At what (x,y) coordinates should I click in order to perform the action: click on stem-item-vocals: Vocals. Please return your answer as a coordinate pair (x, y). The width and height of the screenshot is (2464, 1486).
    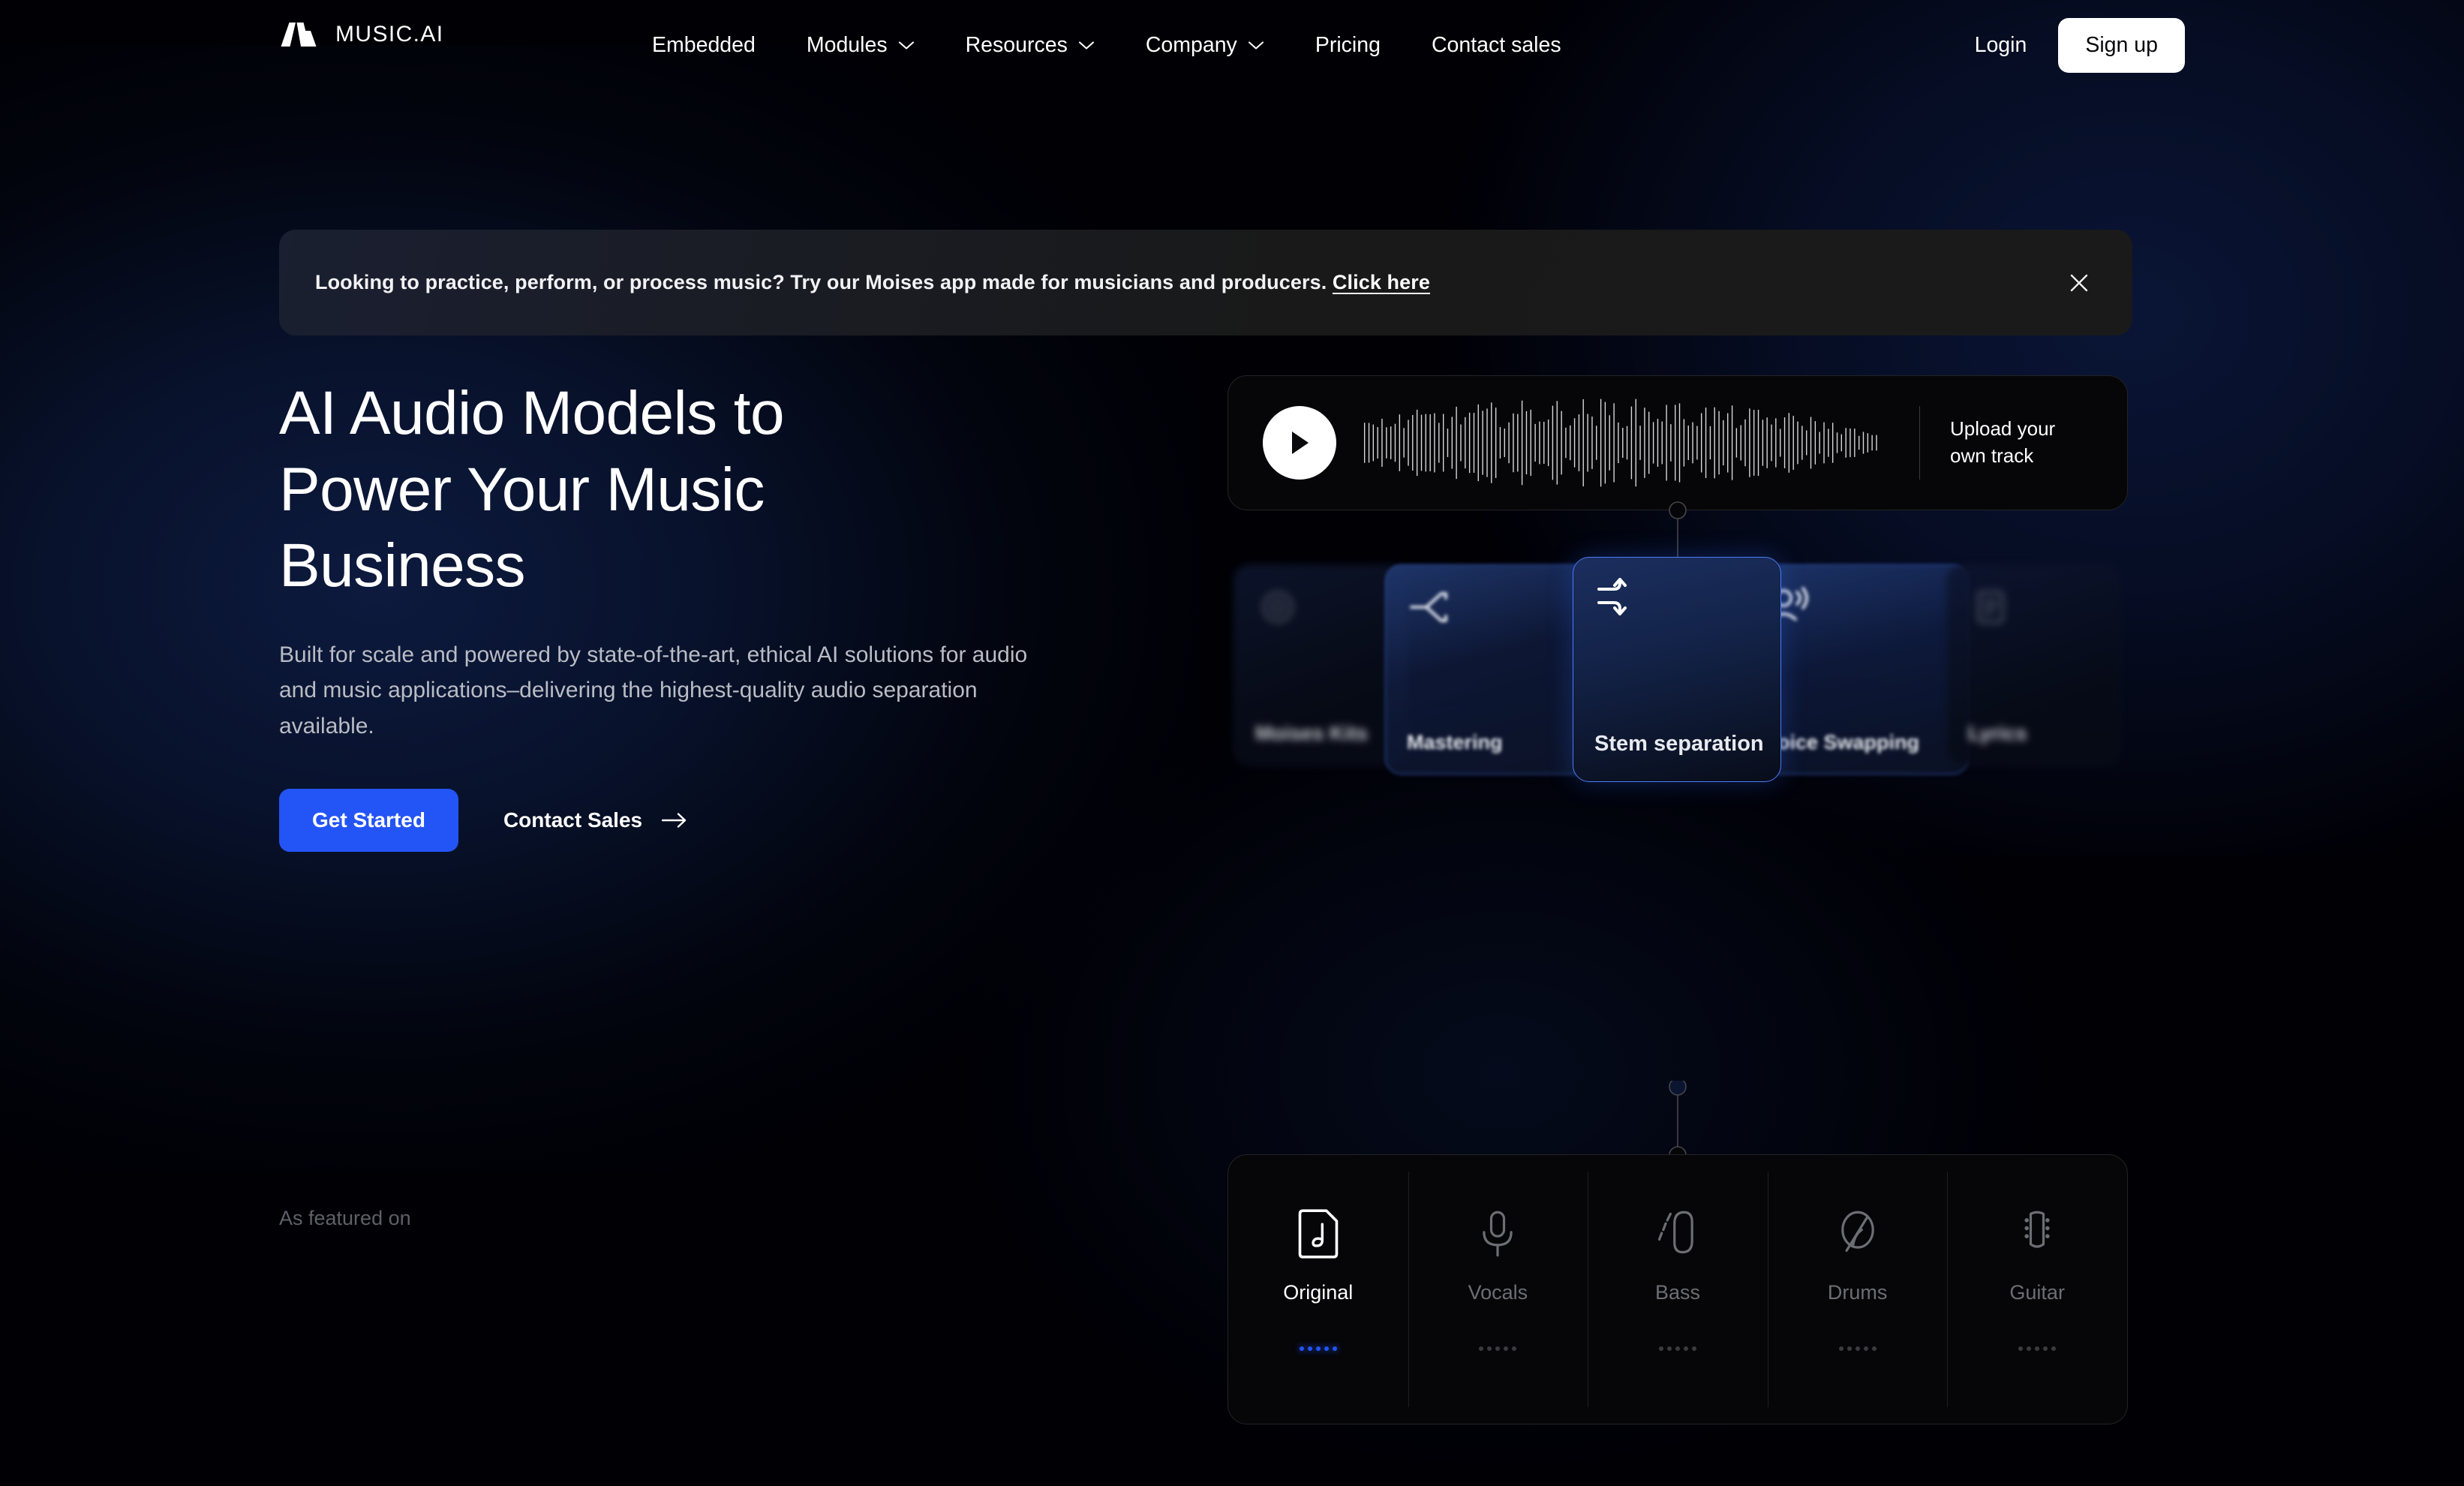
    Looking at the image, I should click on (1498, 1289).